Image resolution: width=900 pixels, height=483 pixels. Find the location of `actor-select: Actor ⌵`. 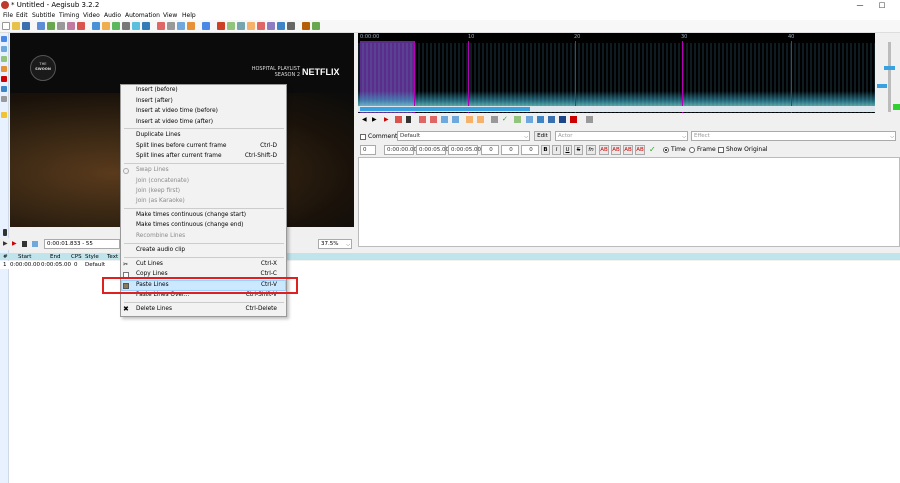

actor-select: Actor ⌵ is located at coordinates (621, 136).